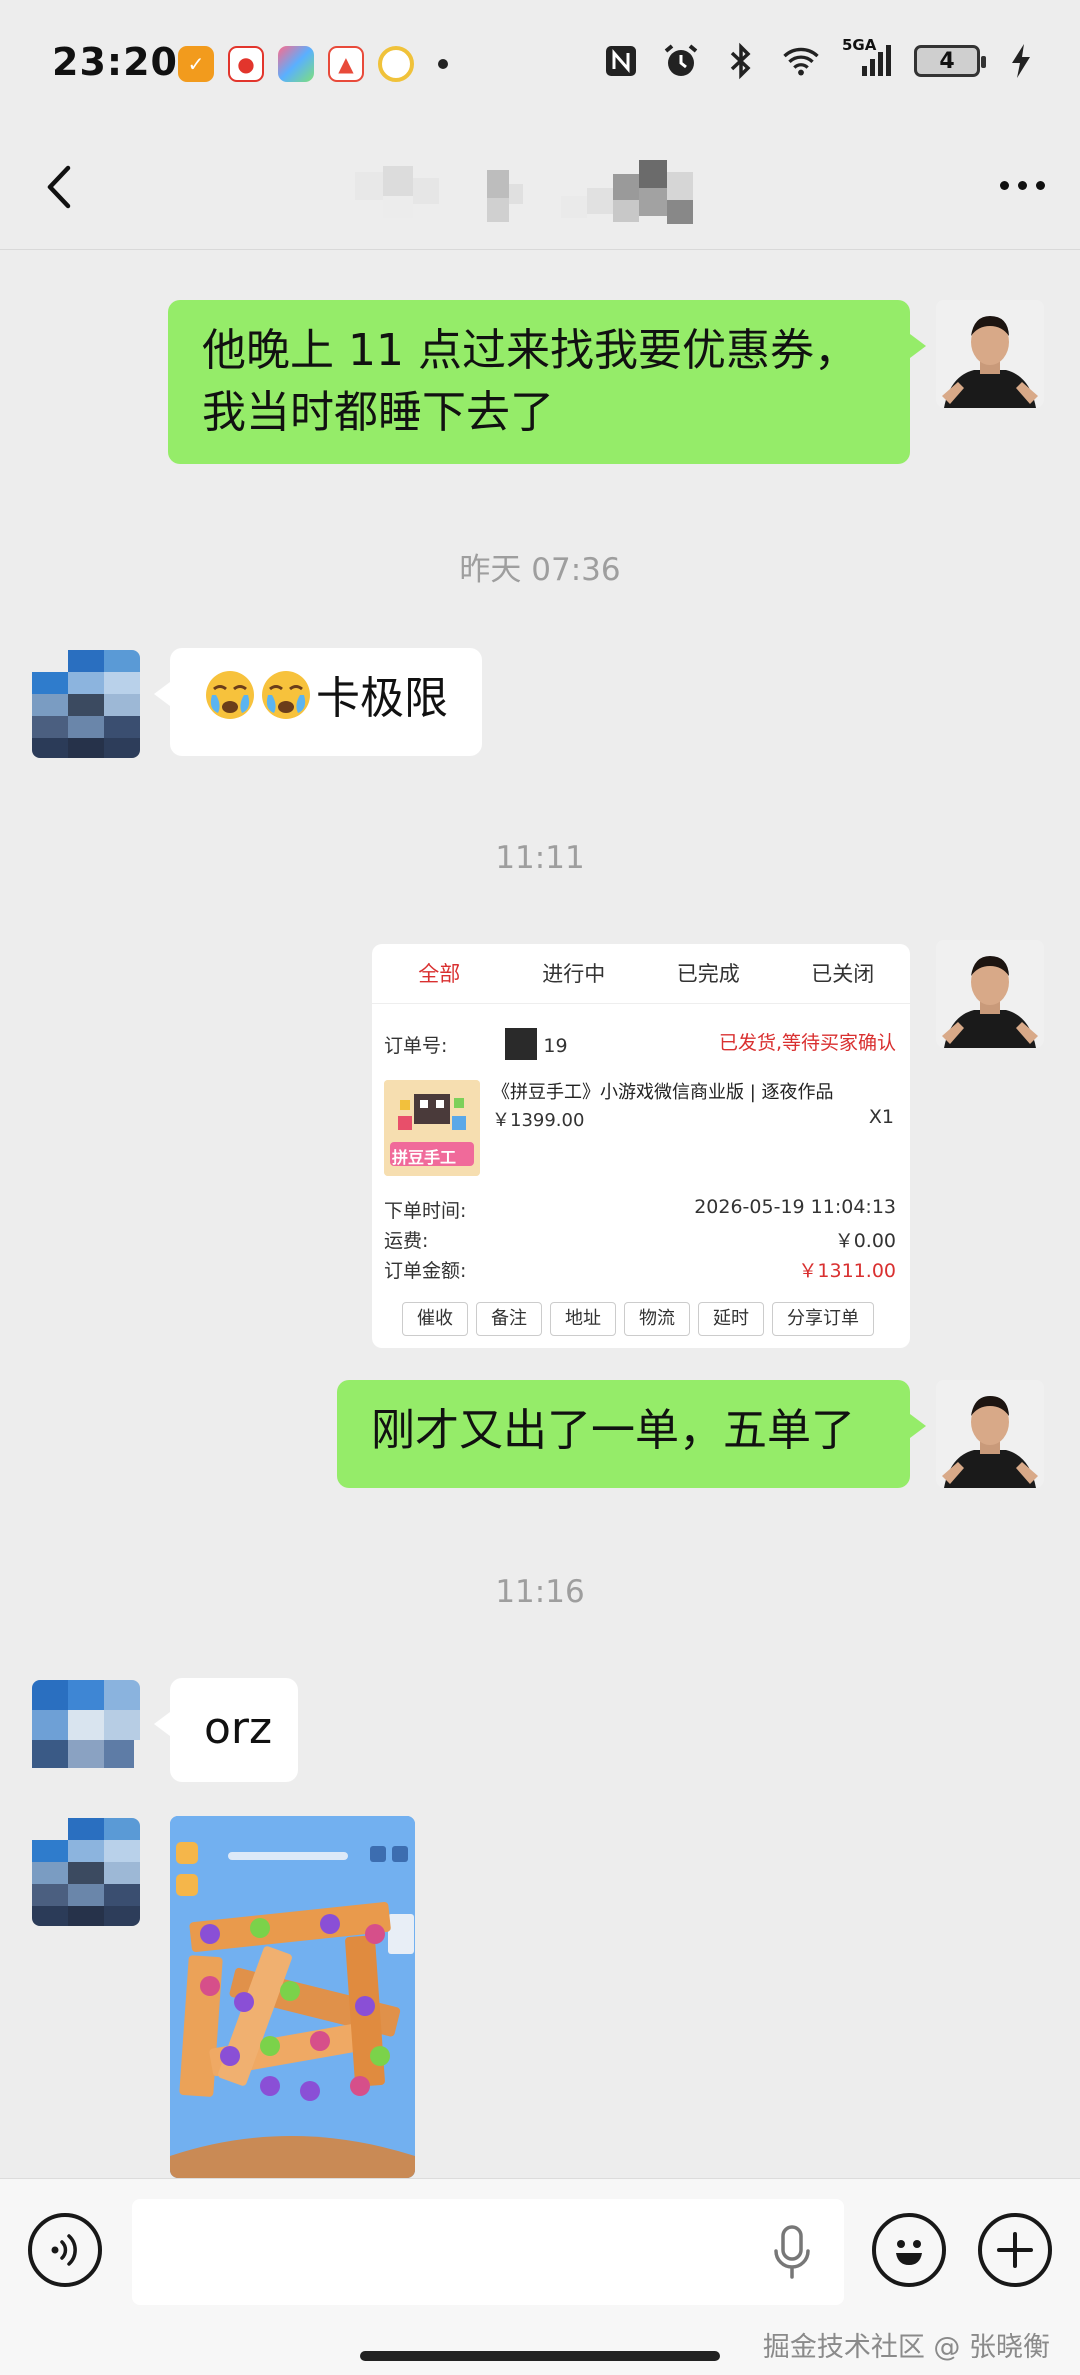 This screenshot has width=1080, height=2375. What do you see at coordinates (823, 1319) in the screenshot?
I see `share-order-button: 分享订单` at bounding box center [823, 1319].